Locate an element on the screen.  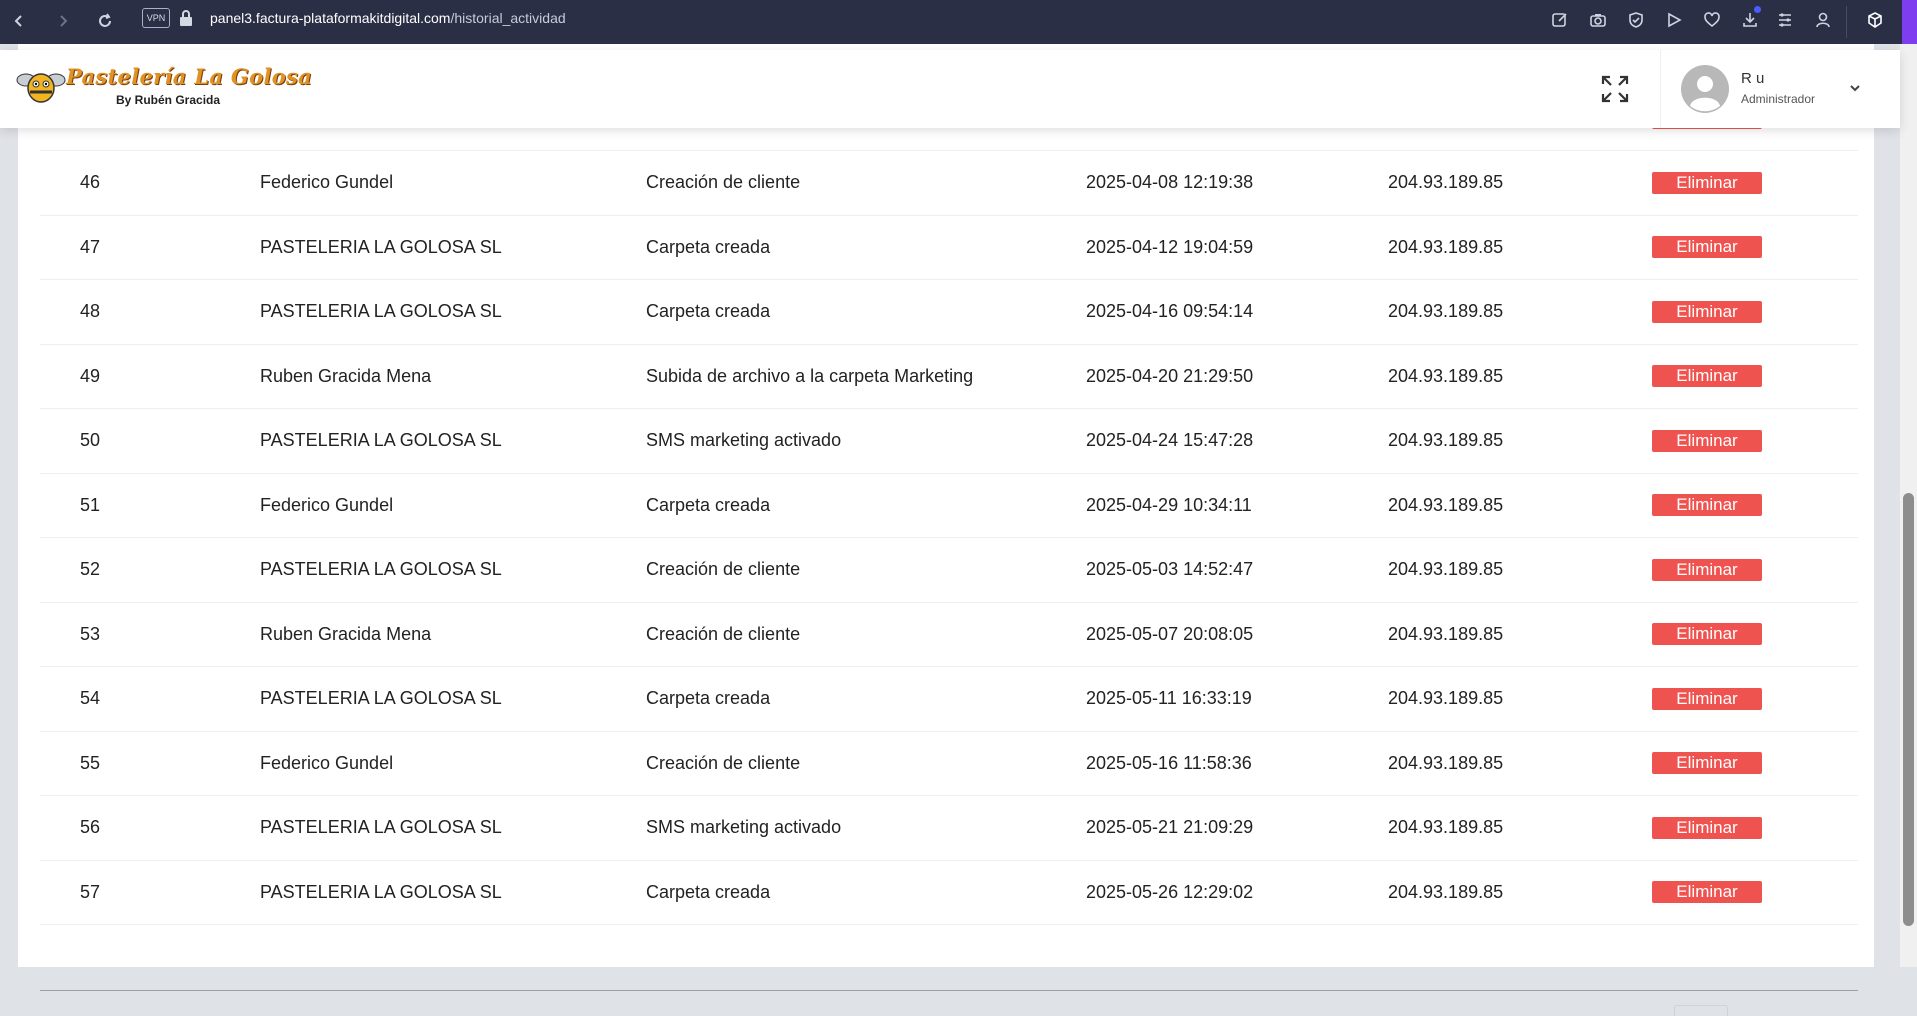
favorites-button is located at coordinates (1712, 20).